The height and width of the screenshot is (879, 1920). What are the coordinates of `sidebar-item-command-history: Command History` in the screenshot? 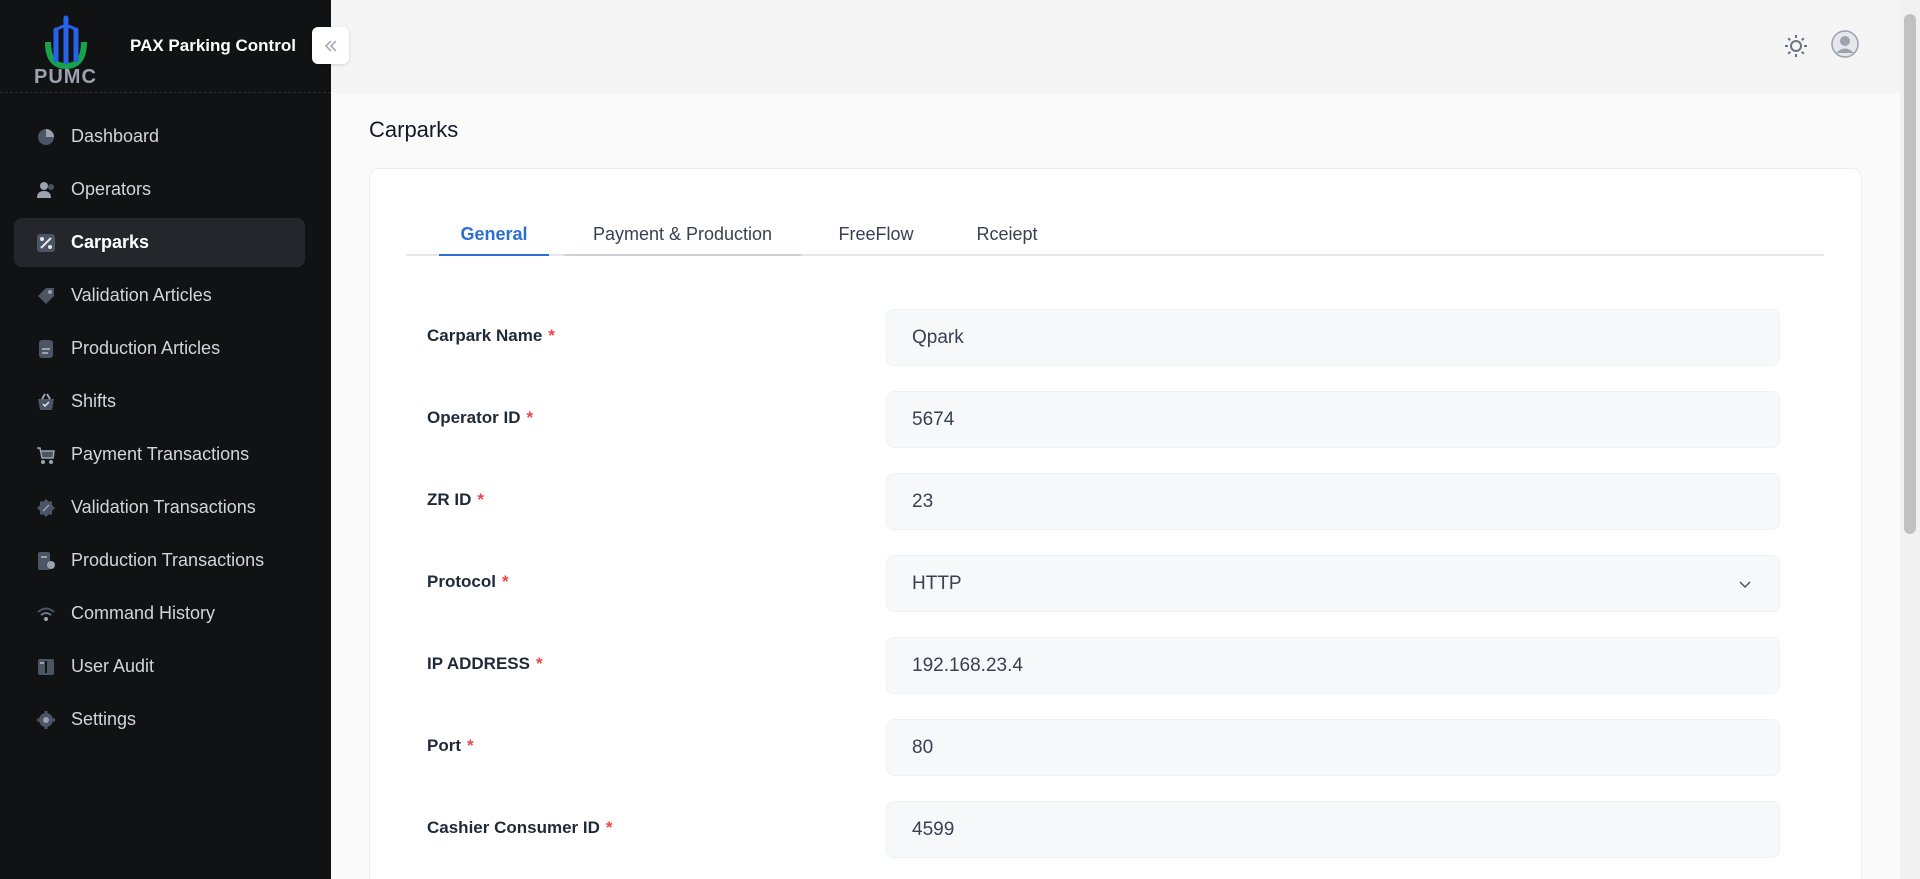 It's located at (159, 613).